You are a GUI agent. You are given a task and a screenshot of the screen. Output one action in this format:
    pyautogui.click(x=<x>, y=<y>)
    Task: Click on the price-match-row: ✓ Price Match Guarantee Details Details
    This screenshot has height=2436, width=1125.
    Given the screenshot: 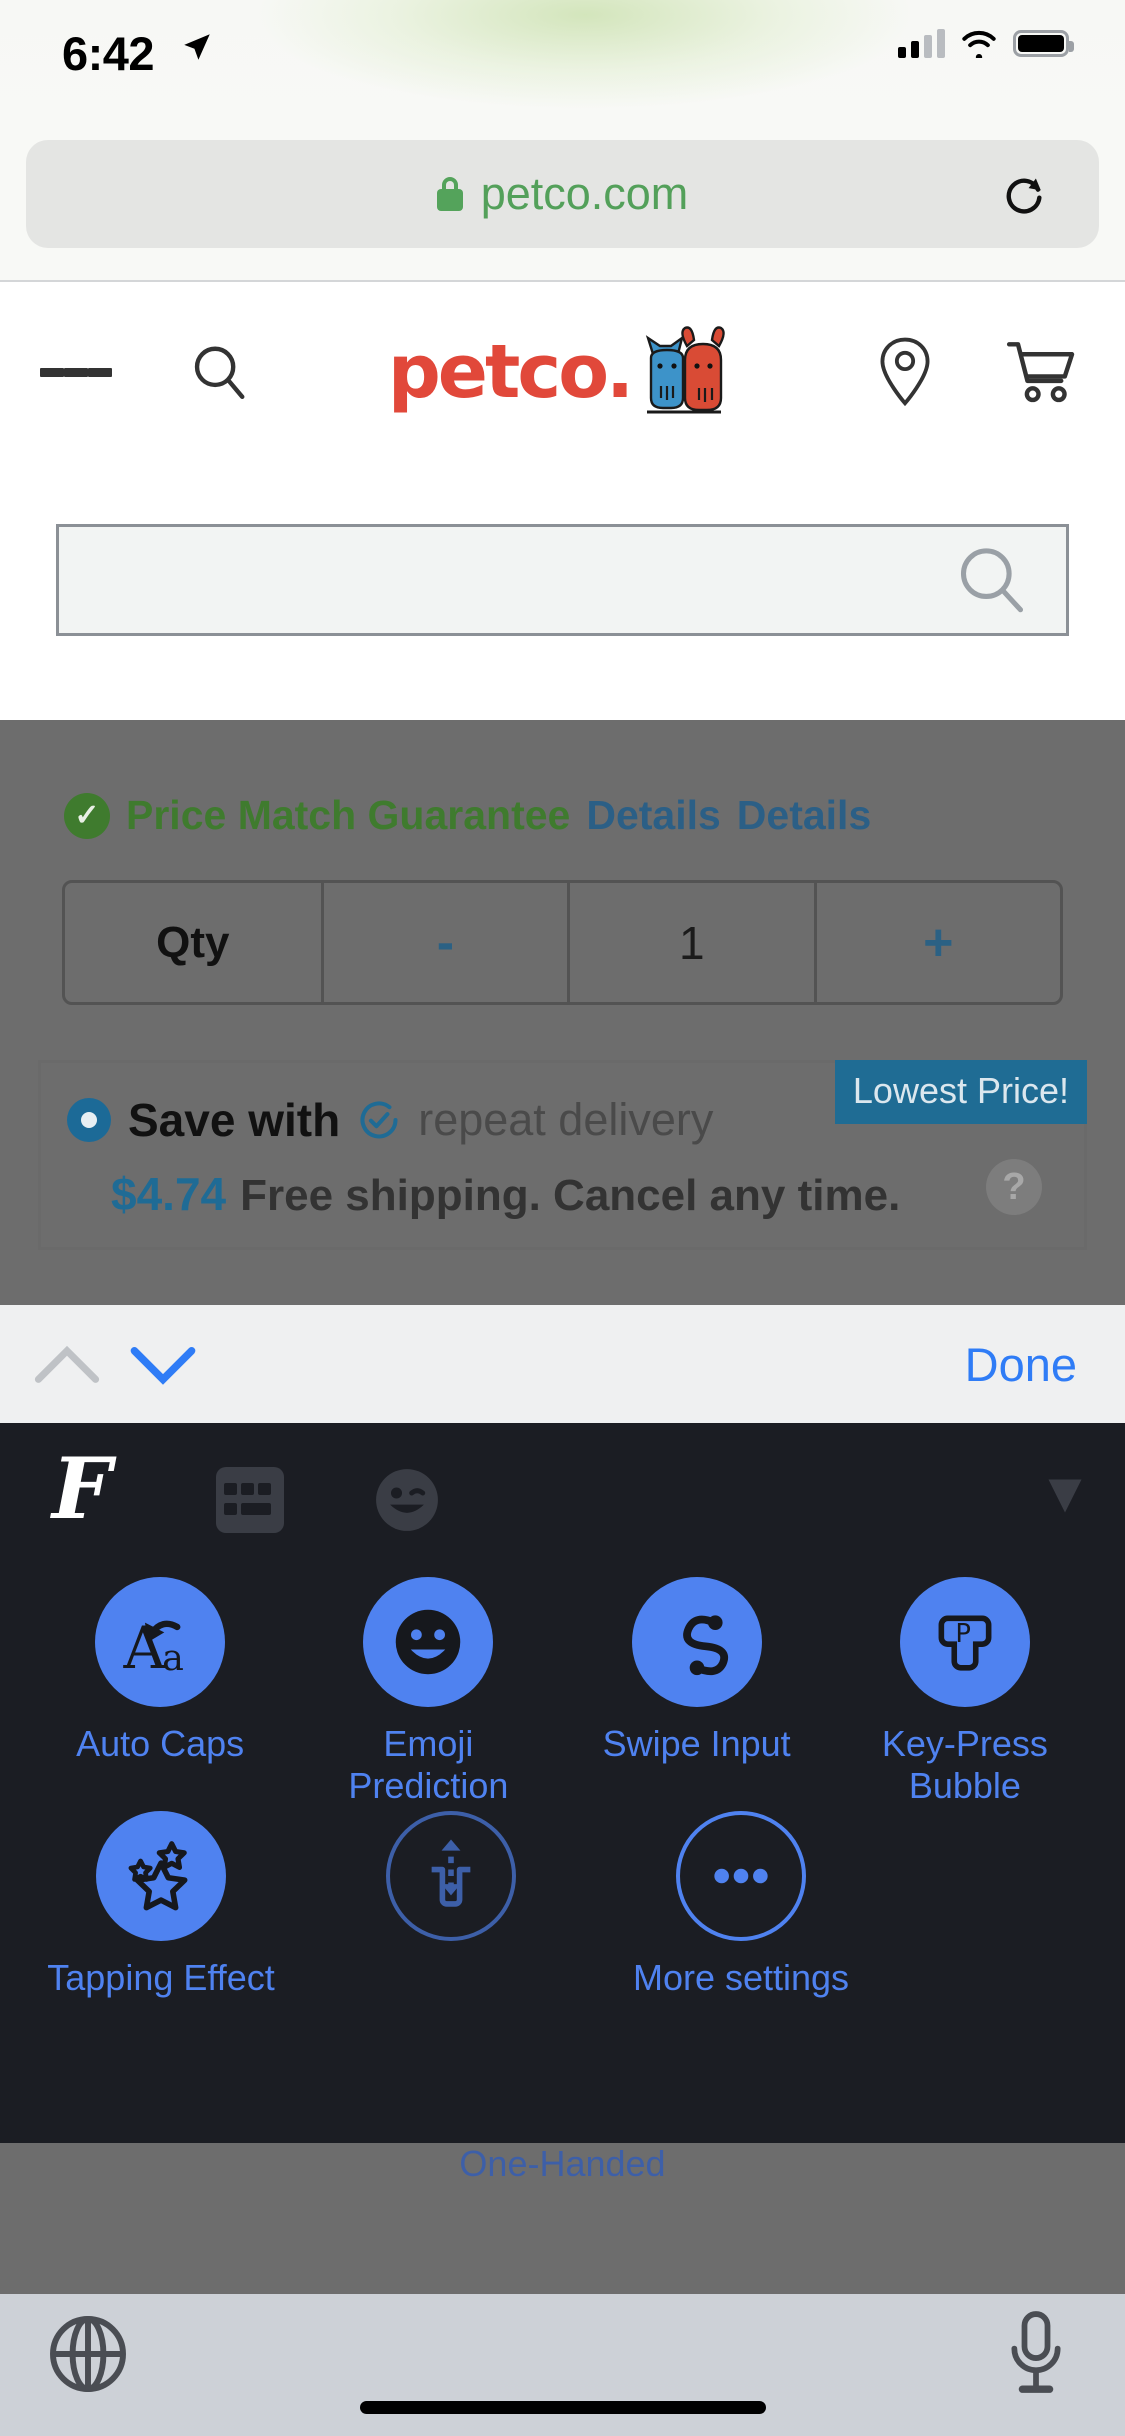 What is the action you would take?
    pyautogui.click(x=467, y=815)
    